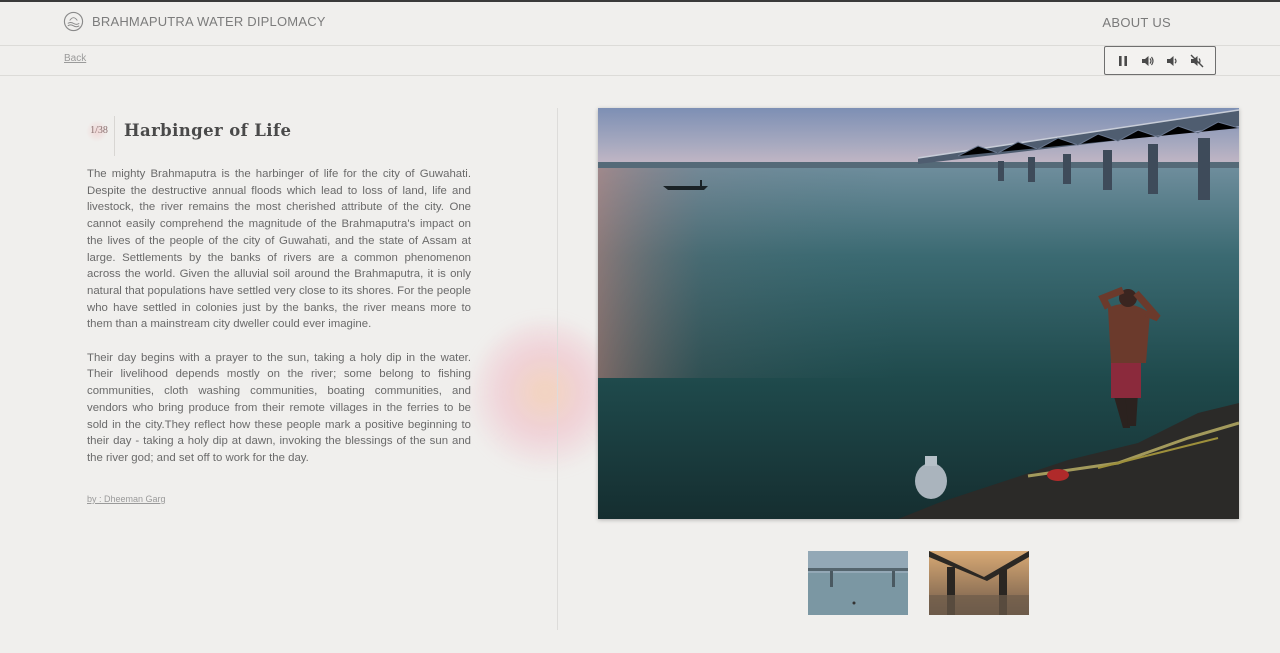 The width and height of the screenshot is (1280, 653). Describe the element at coordinates (126, 499) in the screenshot. I see `photo-credit-link: by : Dheeman Garg` at that location.